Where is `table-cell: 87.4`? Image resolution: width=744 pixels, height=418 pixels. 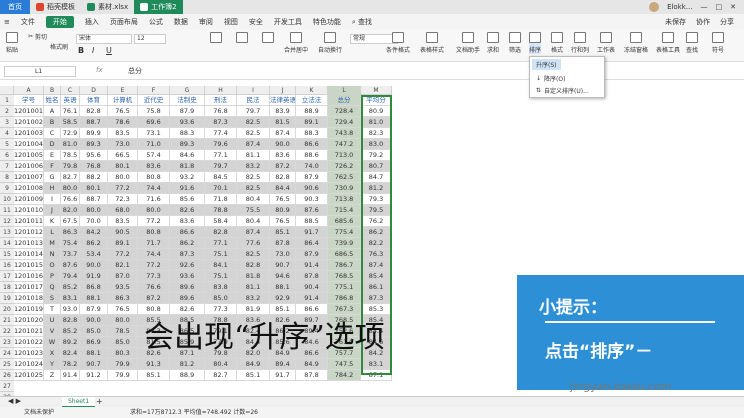
table-cell: 87.4 is located at coordinates (376, 265).